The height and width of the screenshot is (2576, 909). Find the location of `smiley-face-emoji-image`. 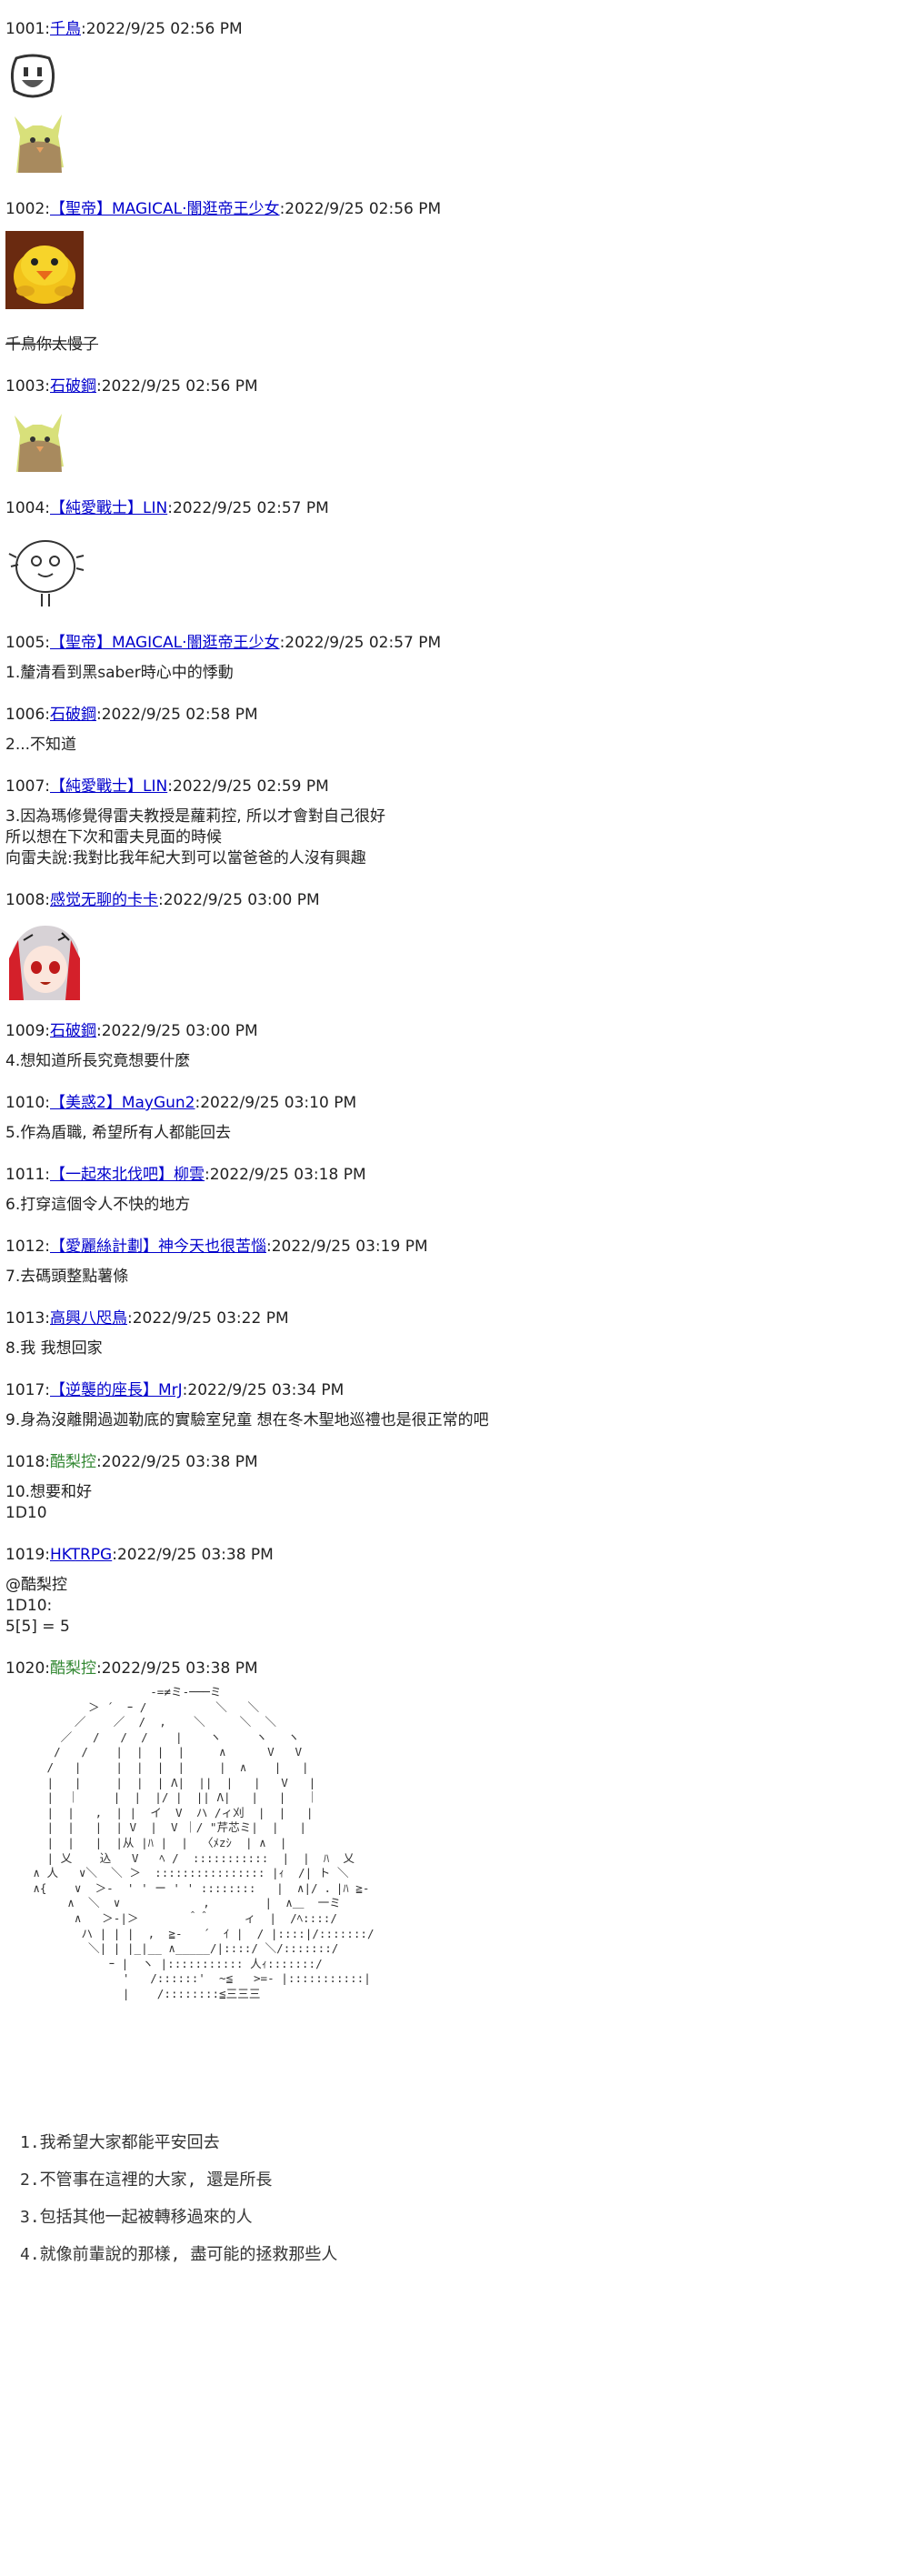

smiley-face-emoji-image is located at coordinates (33, 78).